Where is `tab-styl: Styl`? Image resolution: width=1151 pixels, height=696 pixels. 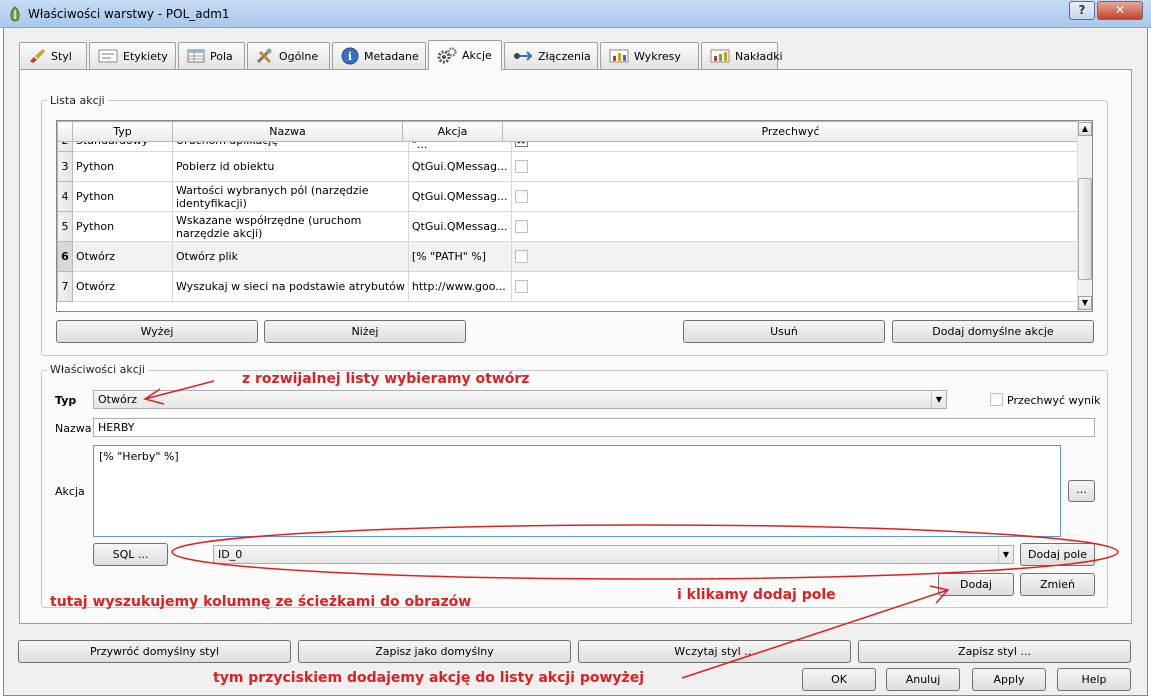
tab-styl: Styl is located at coordinates (53, 55).